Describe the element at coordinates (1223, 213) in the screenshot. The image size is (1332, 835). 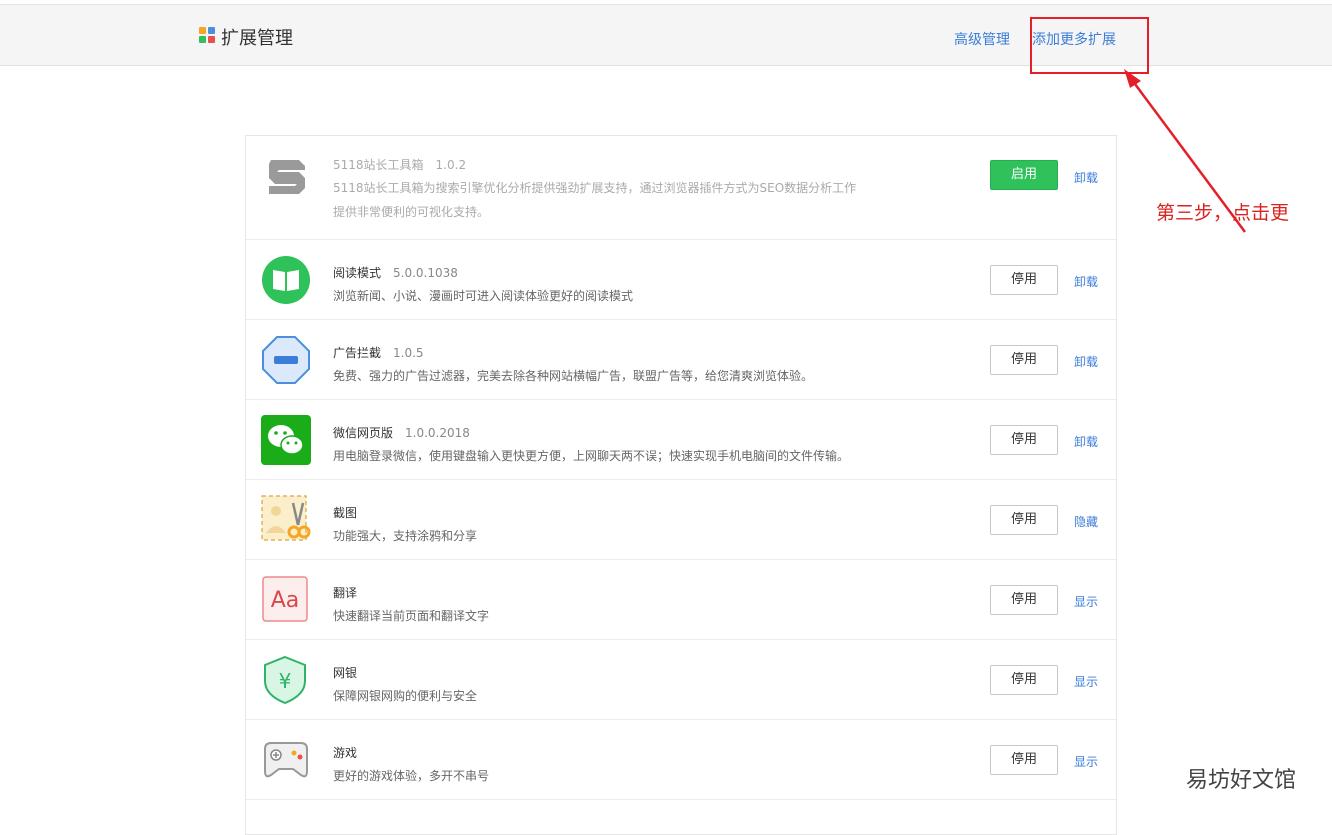
I see `annotation-text: 第三步，点击更` at that location.